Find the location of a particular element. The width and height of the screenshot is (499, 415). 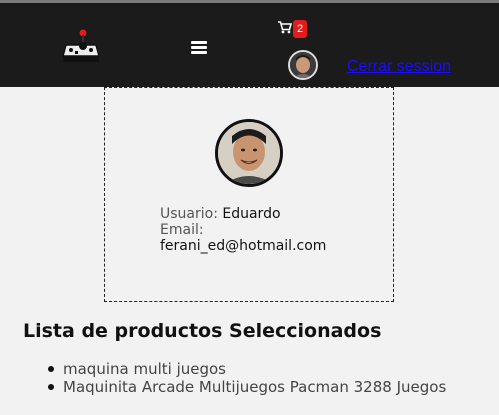

email-label: Email: is located at coordinates (182, 230).